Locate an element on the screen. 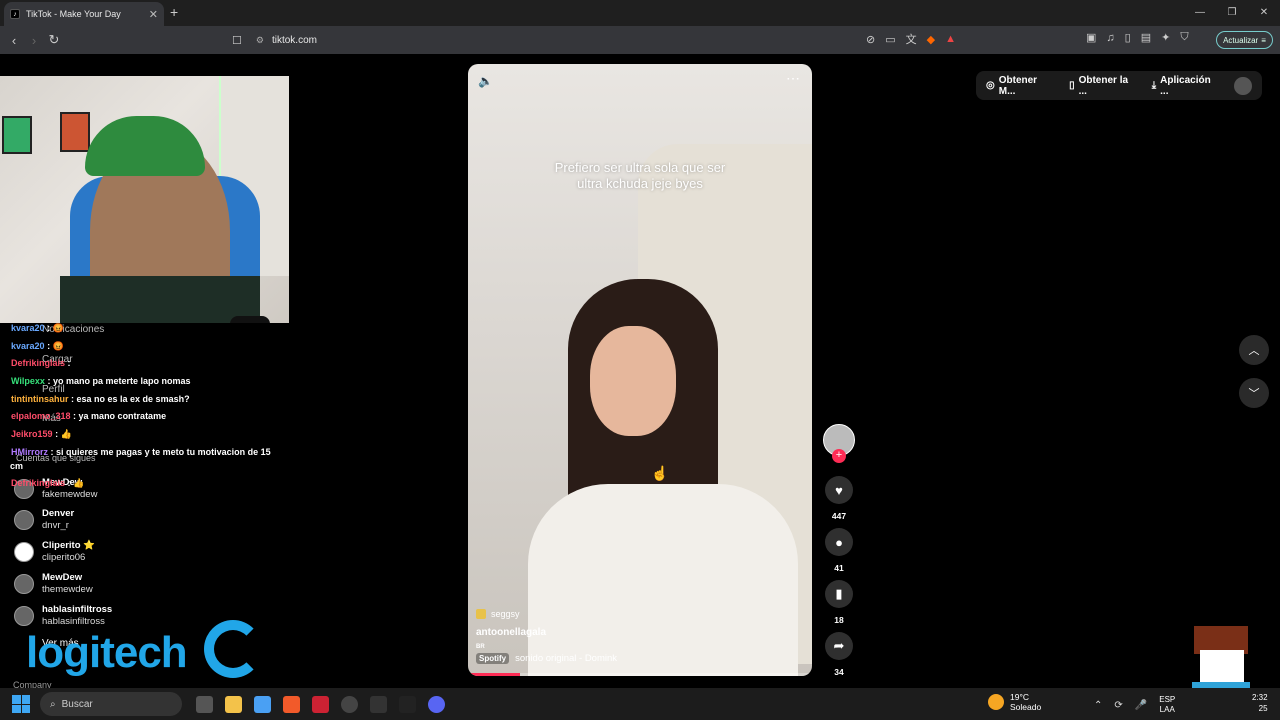 This screenshot has height=720, width=1280. tab-close-icon: ✕ is located at coordinates (153, 14).